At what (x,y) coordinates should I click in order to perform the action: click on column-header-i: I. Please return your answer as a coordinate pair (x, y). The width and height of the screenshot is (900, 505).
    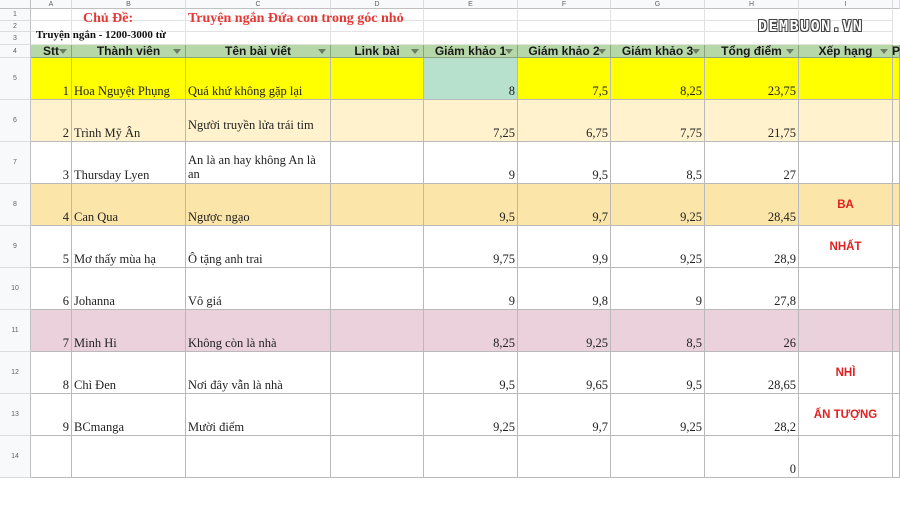
    Looking at the image, I should click on (846, 4).